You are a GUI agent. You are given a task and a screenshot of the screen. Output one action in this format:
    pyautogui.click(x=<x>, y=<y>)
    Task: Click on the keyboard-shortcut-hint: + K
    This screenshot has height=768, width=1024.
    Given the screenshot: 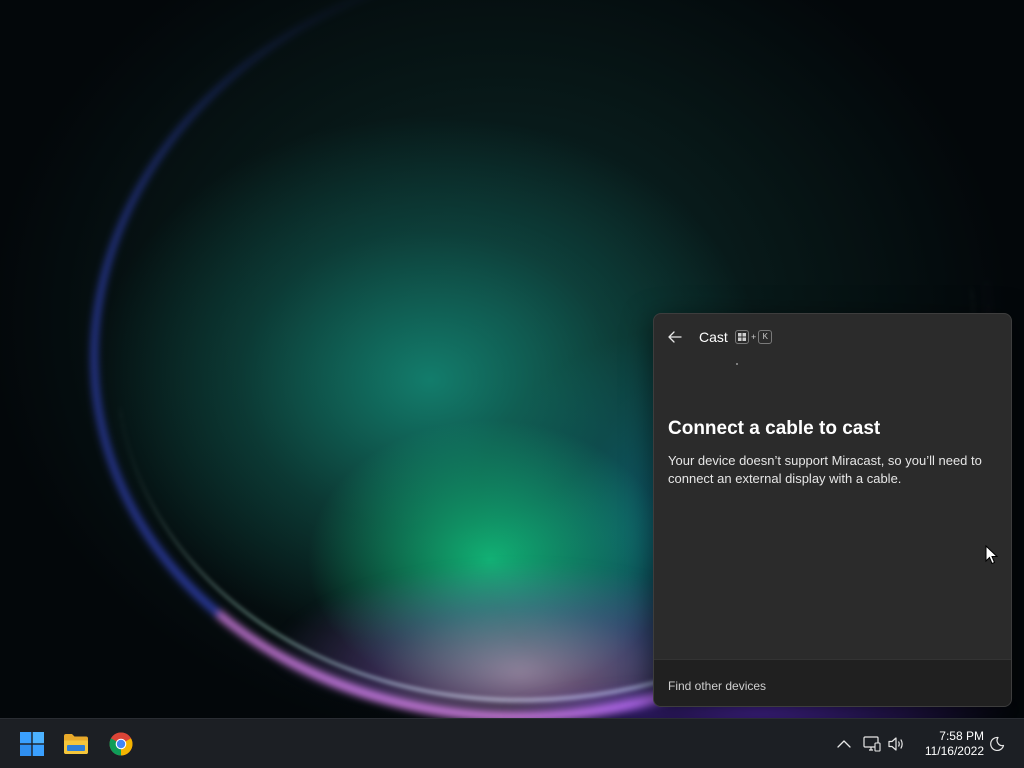 What is the action you would take?
    pyautogui.click(x=754, y=337)
    